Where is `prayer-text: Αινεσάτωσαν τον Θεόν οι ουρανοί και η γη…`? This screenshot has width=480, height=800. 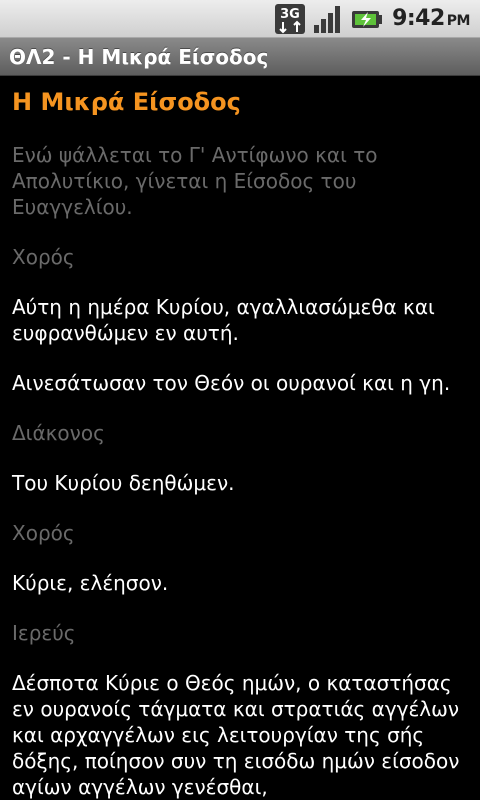
prayer-text: Αινεσάτωσαν τον Θεόν οι ουρανοί και η γη… is located at coordinates (231, 383).